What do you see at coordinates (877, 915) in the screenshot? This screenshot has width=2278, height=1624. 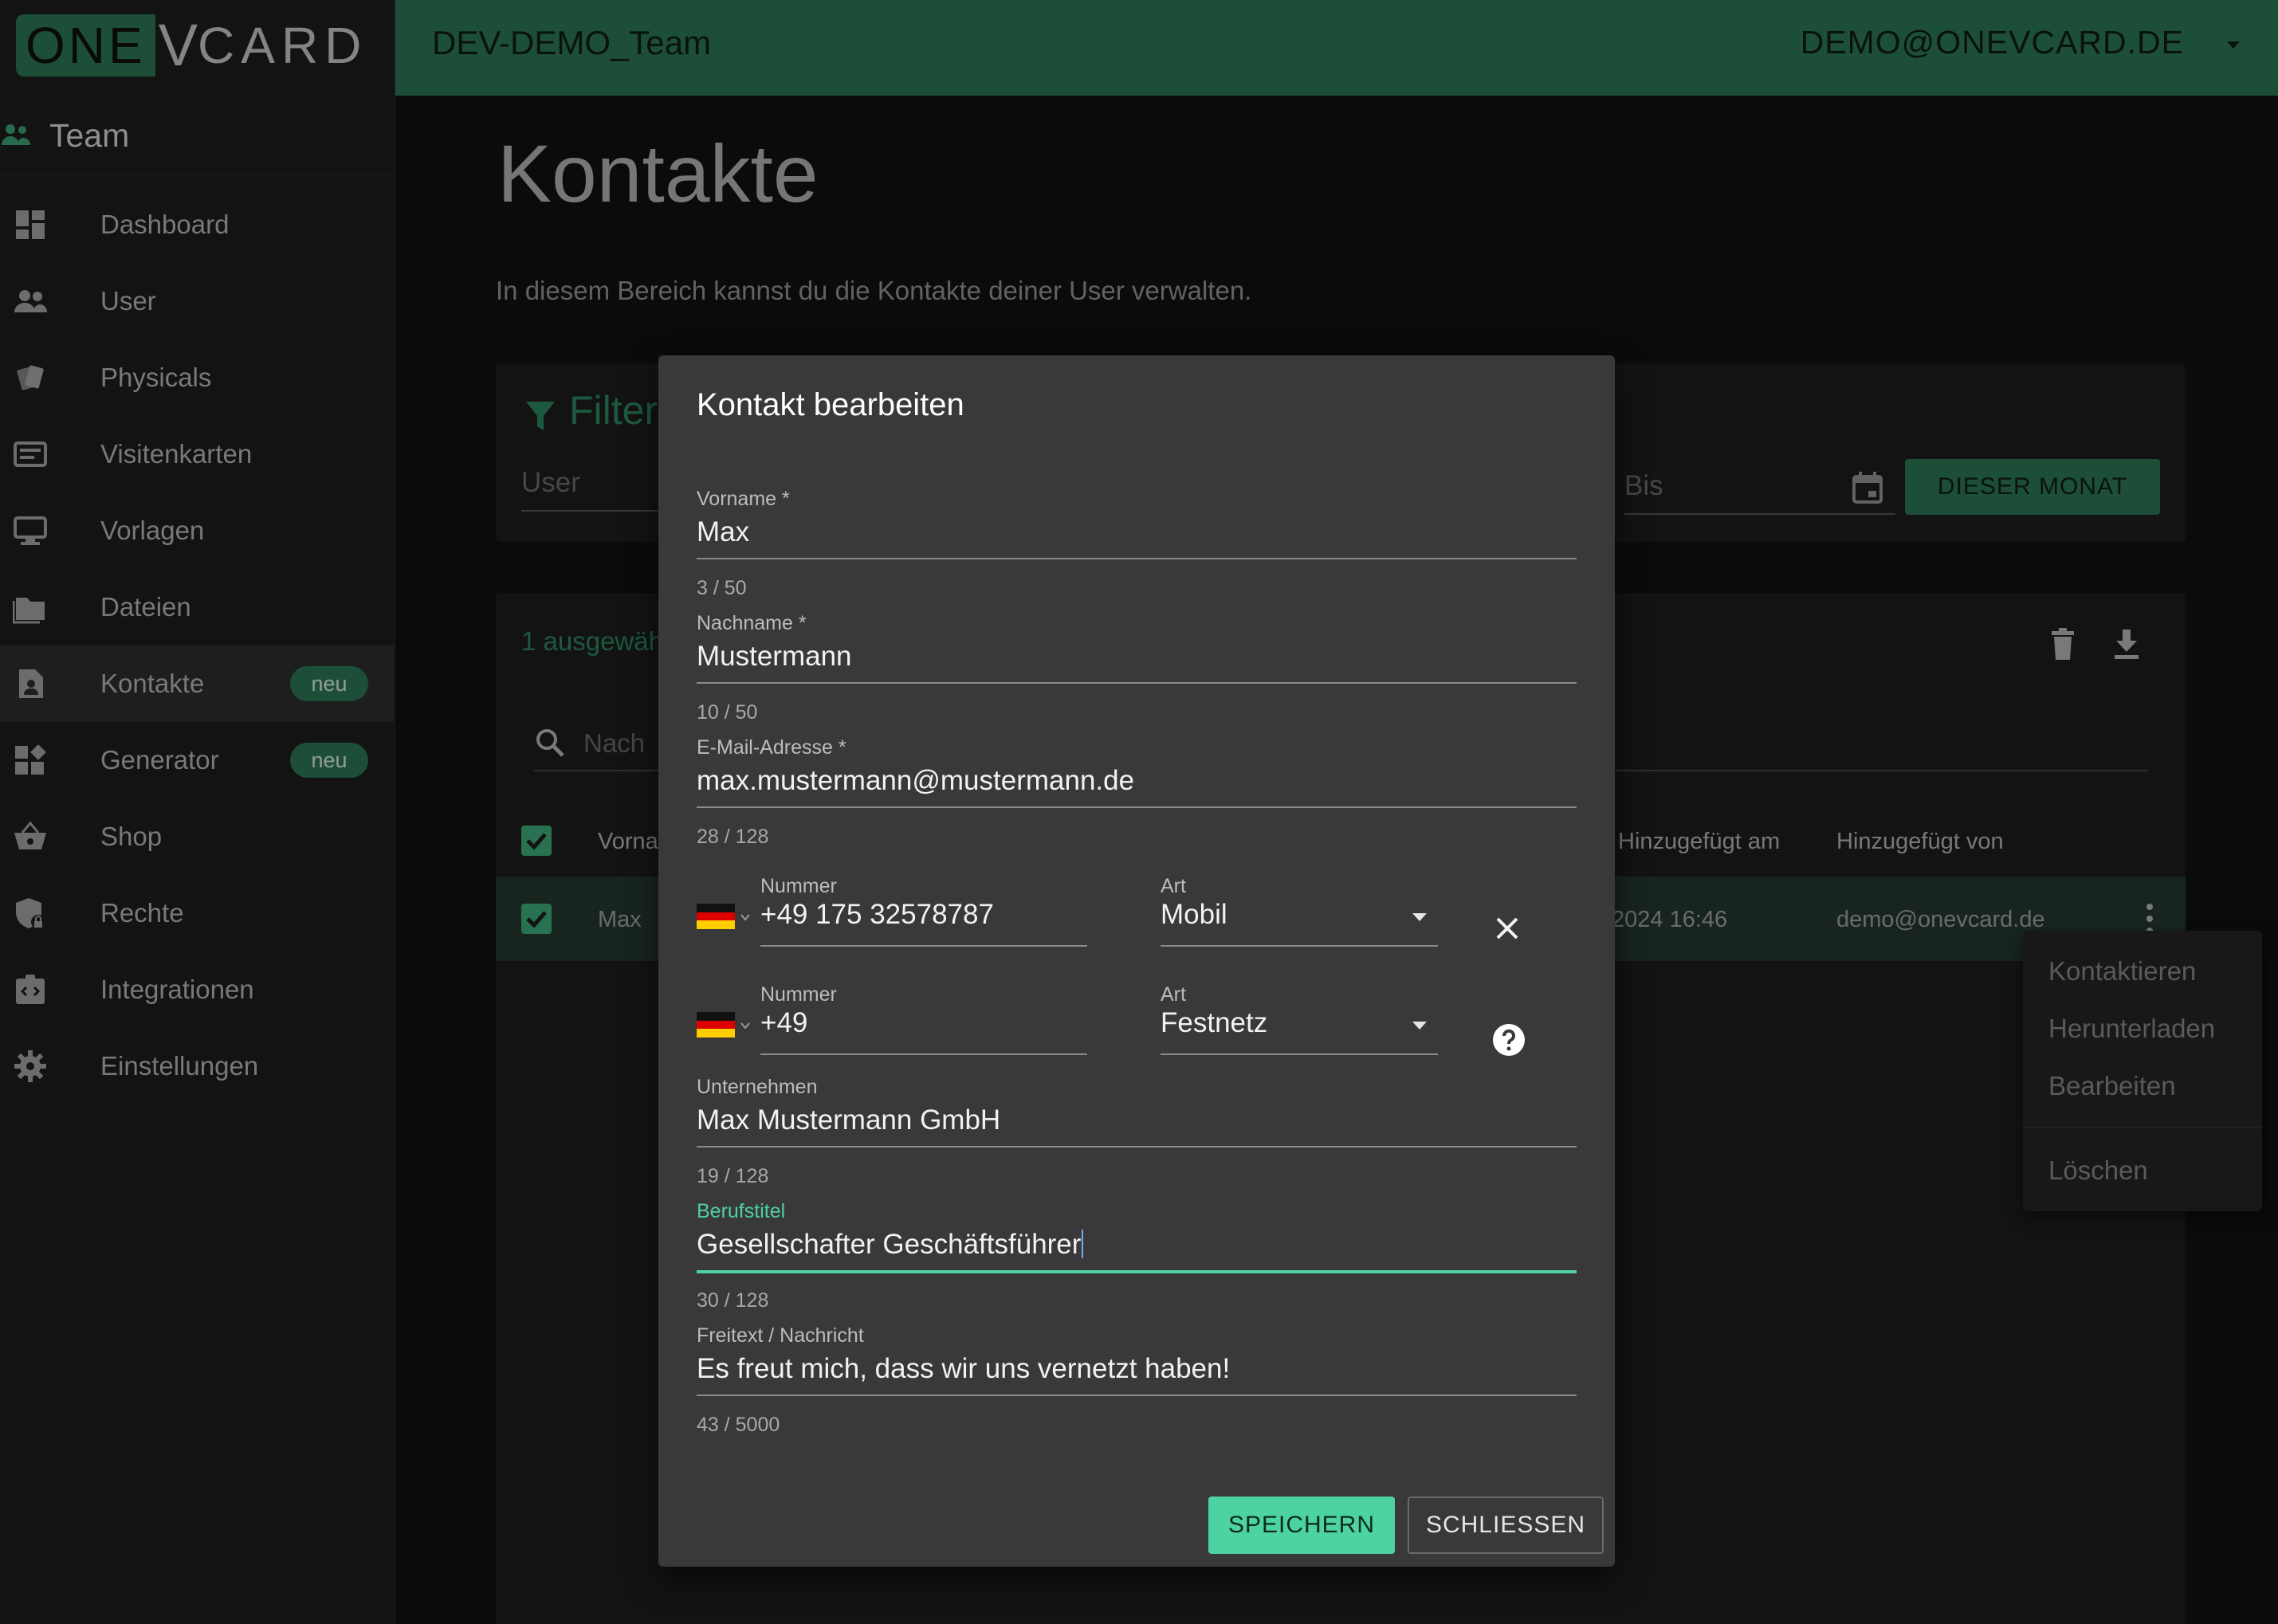 I see `phone-number-input: +49 175 32578787` at bounding box center [877, 915].